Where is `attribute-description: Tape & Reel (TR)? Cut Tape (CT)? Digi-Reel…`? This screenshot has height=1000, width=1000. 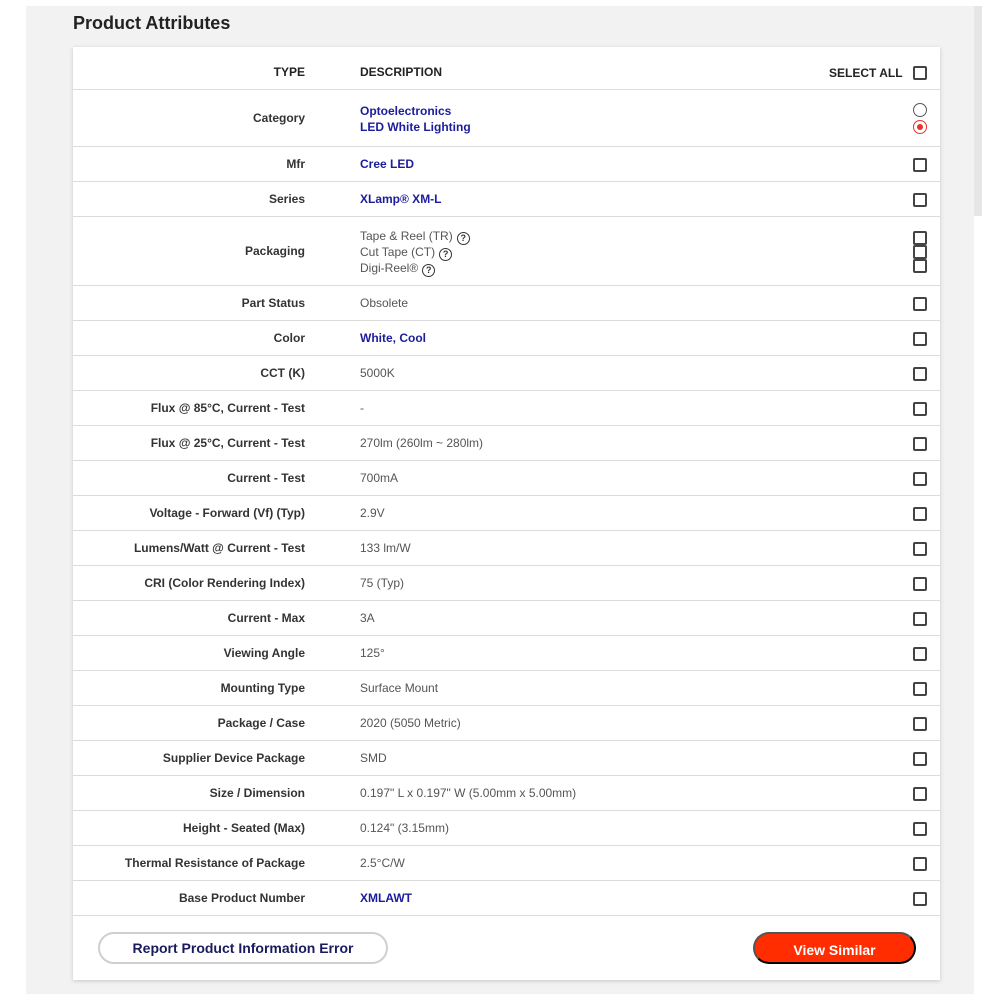
attribute-description: Tape & Reel (TR)? Cut Tape (CT)? Digi-Reel… is located at coordinates (415, 253).